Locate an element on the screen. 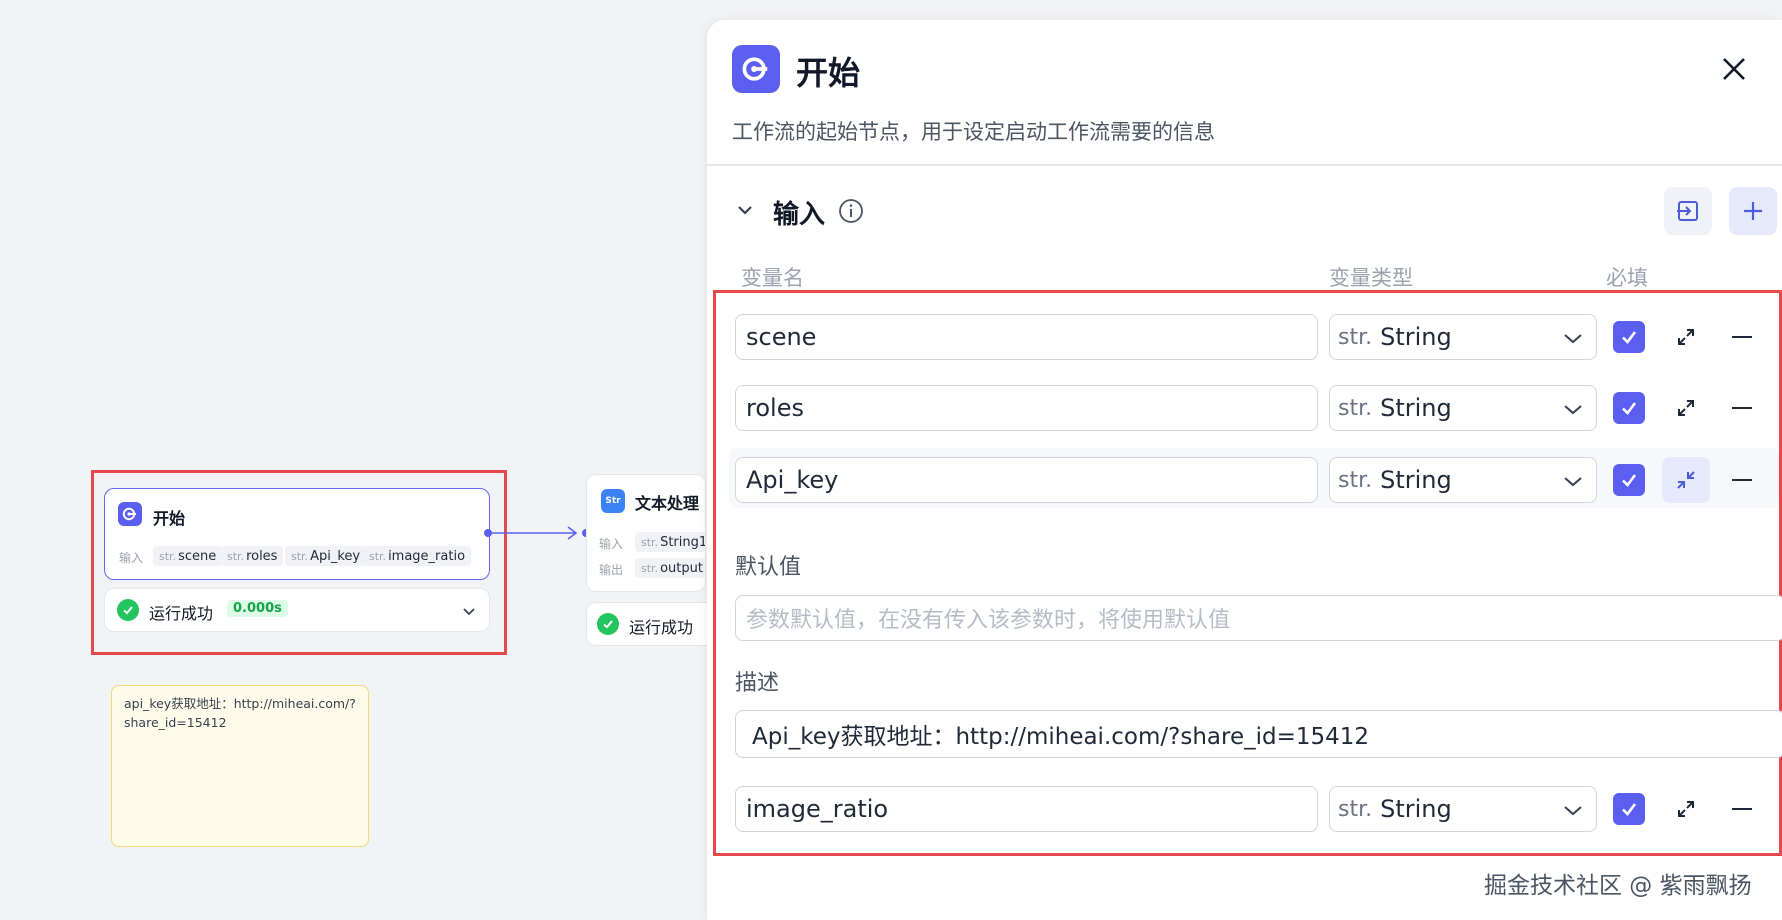 The image size is (1782, 920). node-connector is located at coordinates (537, 533).